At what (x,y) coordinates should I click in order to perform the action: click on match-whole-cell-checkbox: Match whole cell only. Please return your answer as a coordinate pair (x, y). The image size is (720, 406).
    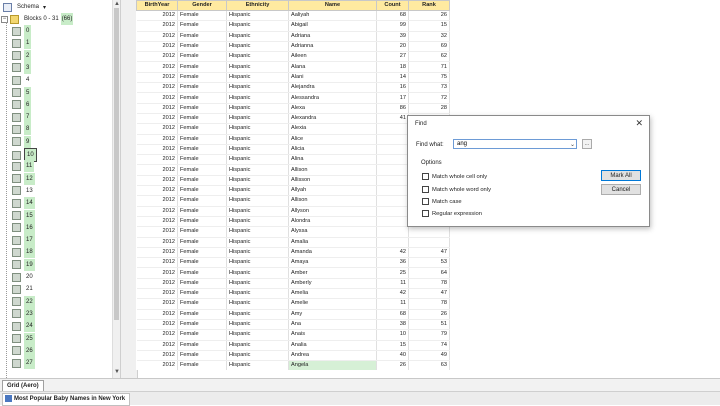
    Looking at the image, I should click on (454, 177).